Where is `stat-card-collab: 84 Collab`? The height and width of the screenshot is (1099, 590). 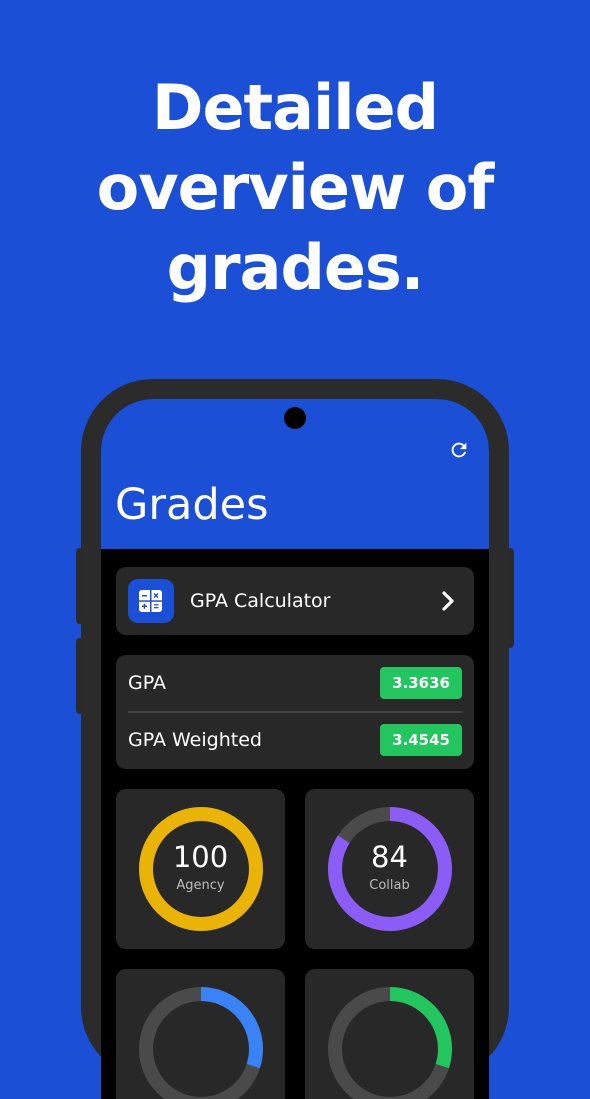 stat-card-collab: 84 Collab is located at coordinates (389, 869).